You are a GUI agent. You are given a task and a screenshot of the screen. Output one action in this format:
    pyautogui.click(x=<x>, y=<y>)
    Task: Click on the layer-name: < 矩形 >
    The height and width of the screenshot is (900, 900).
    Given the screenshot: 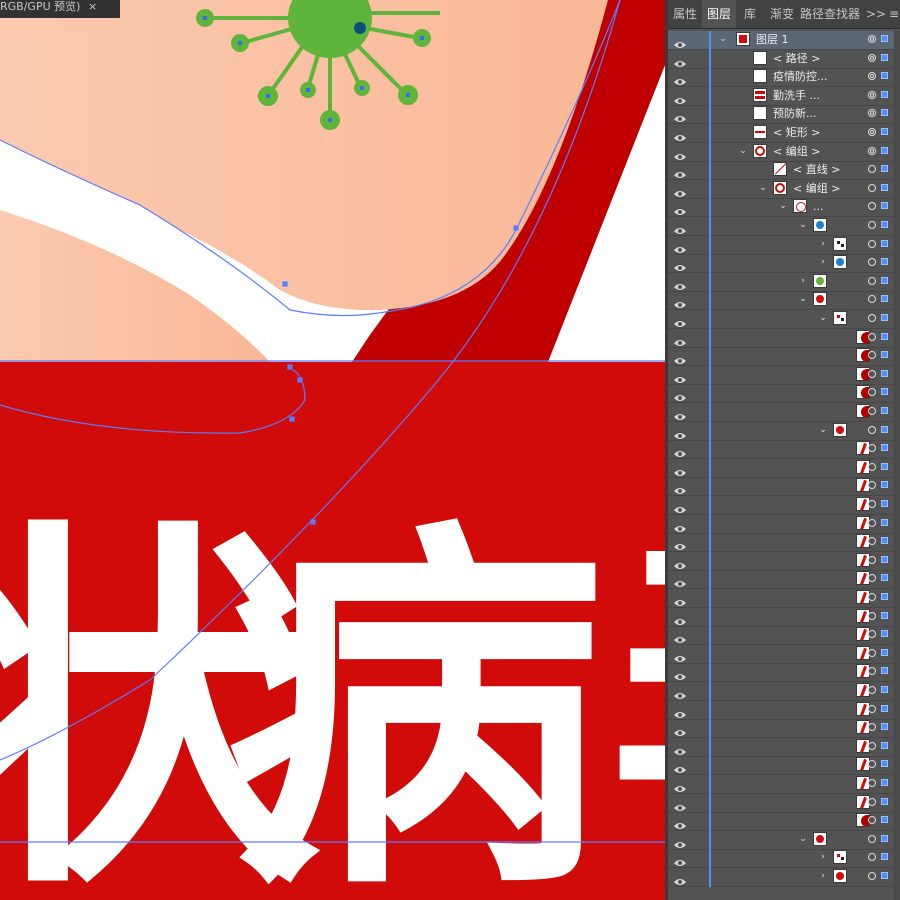 What is the action you would take?
    pyautogui.click(x=796, y=132)
    